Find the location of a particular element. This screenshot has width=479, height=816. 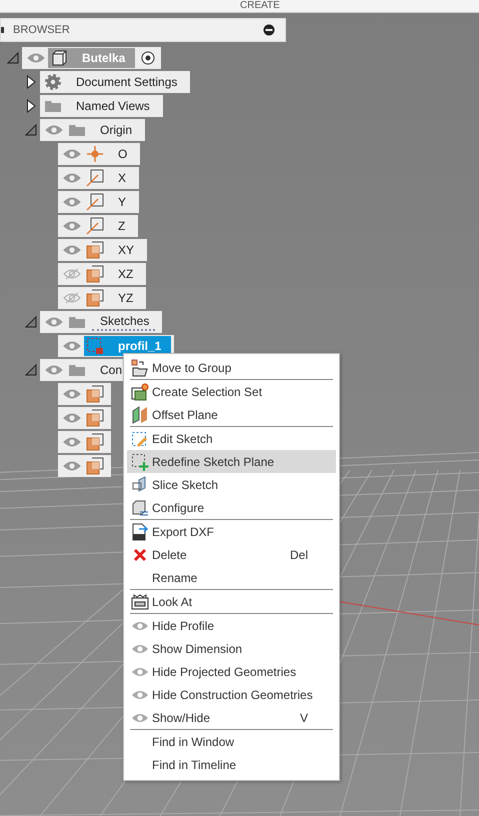

tree-node: XY is located at coordinates (103, 250).